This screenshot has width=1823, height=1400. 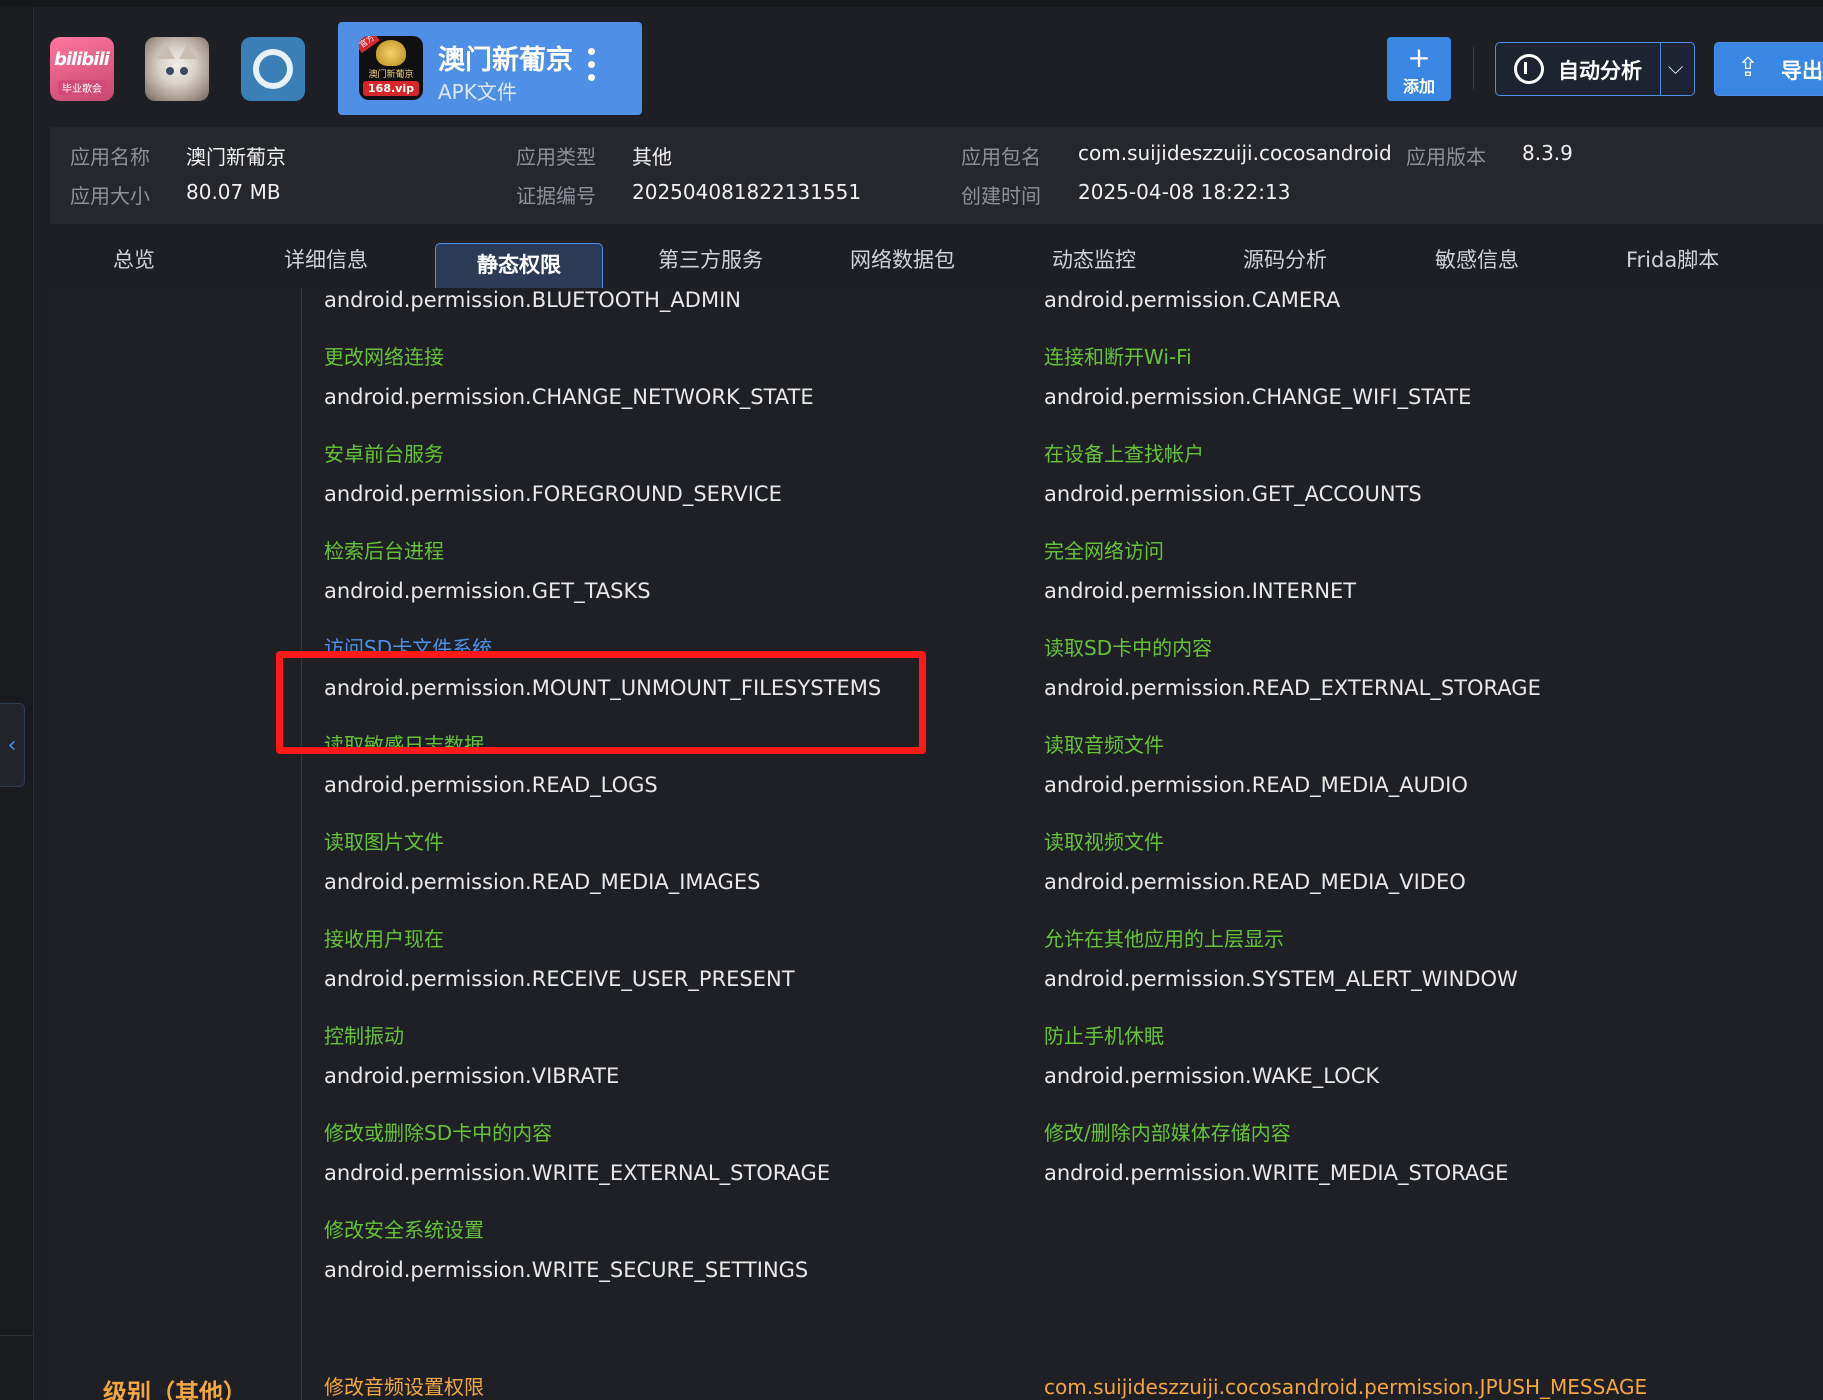 I want to click on info-key: 应用类型, so click(x=556, y=157).